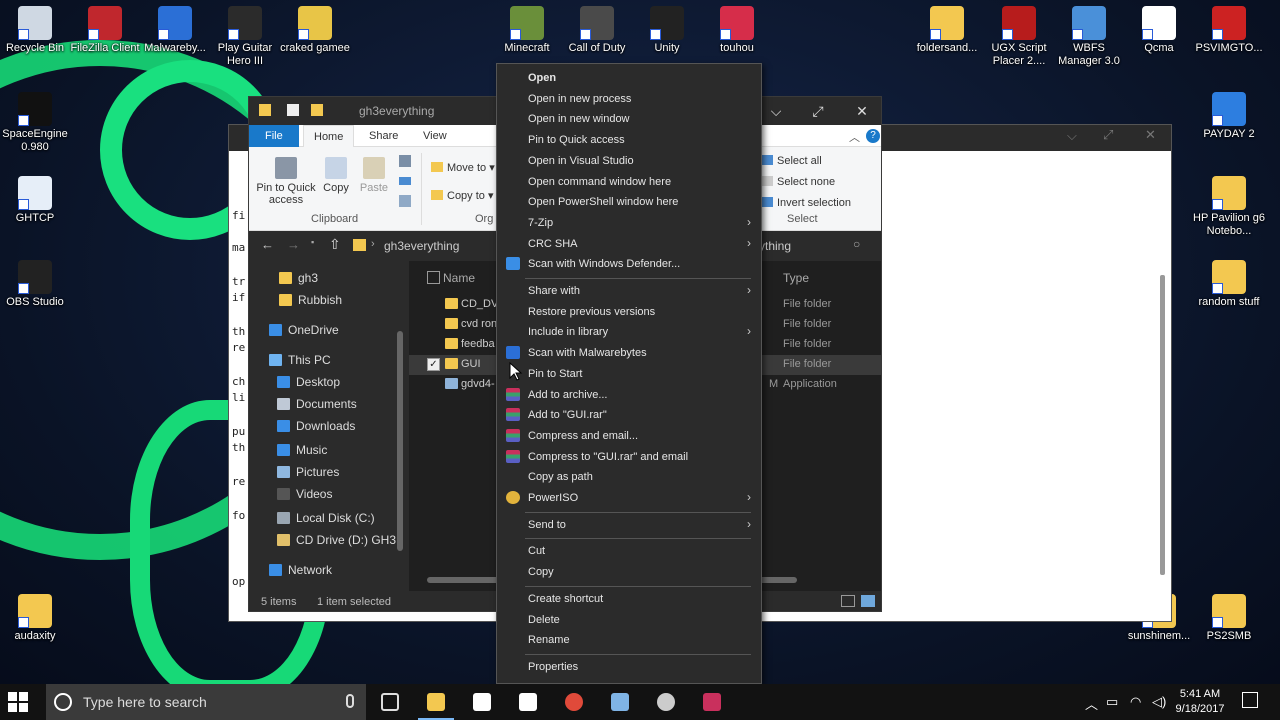  What do you see at coordinates (459, 278) in the screenshot?
I see `column-name: Name` at bounding box center [459, 278].